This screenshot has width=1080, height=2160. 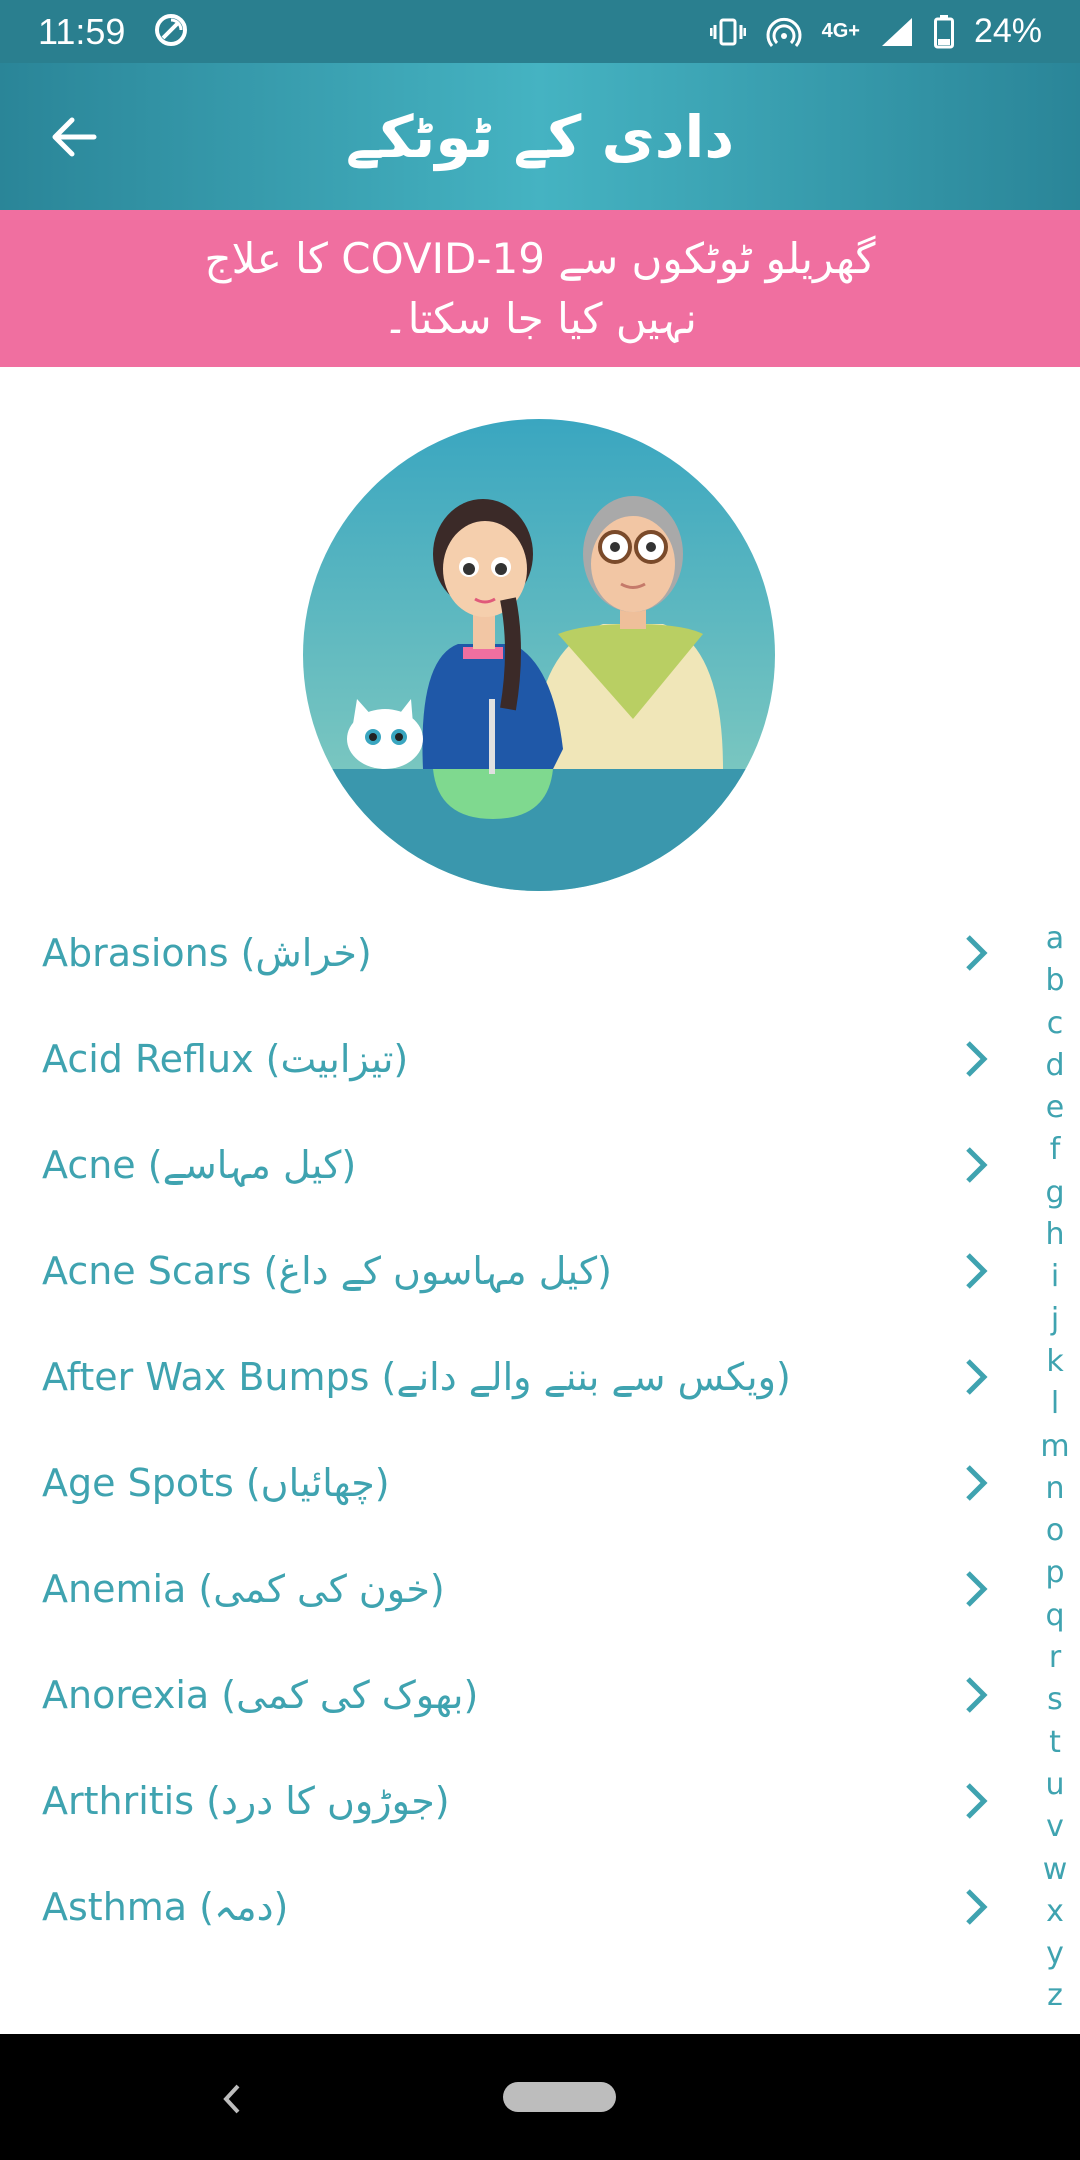 I want to click on back-button, so click(x=74, y=137).